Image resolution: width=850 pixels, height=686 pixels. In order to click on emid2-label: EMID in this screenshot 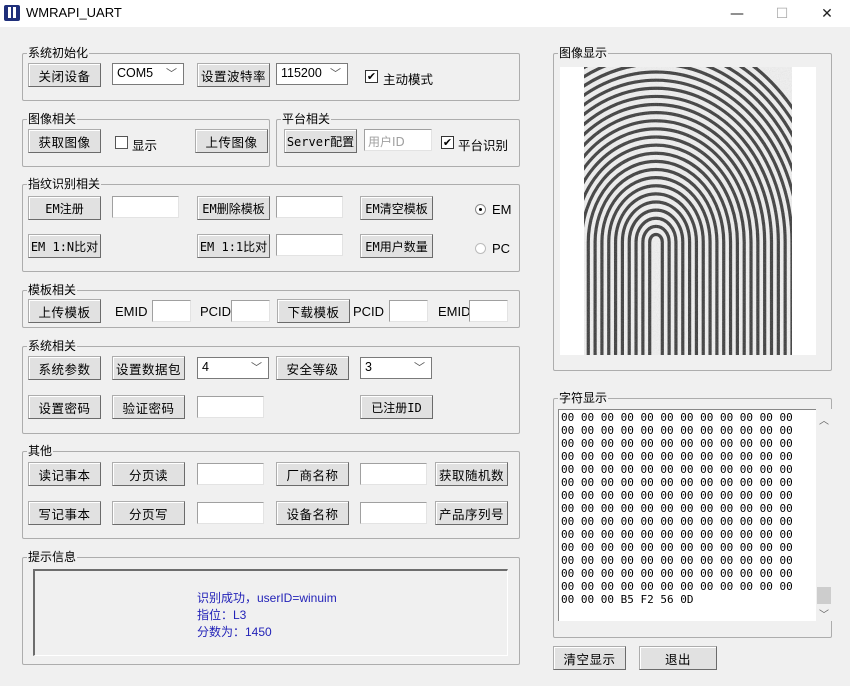, I will do `click(454, 311)`.